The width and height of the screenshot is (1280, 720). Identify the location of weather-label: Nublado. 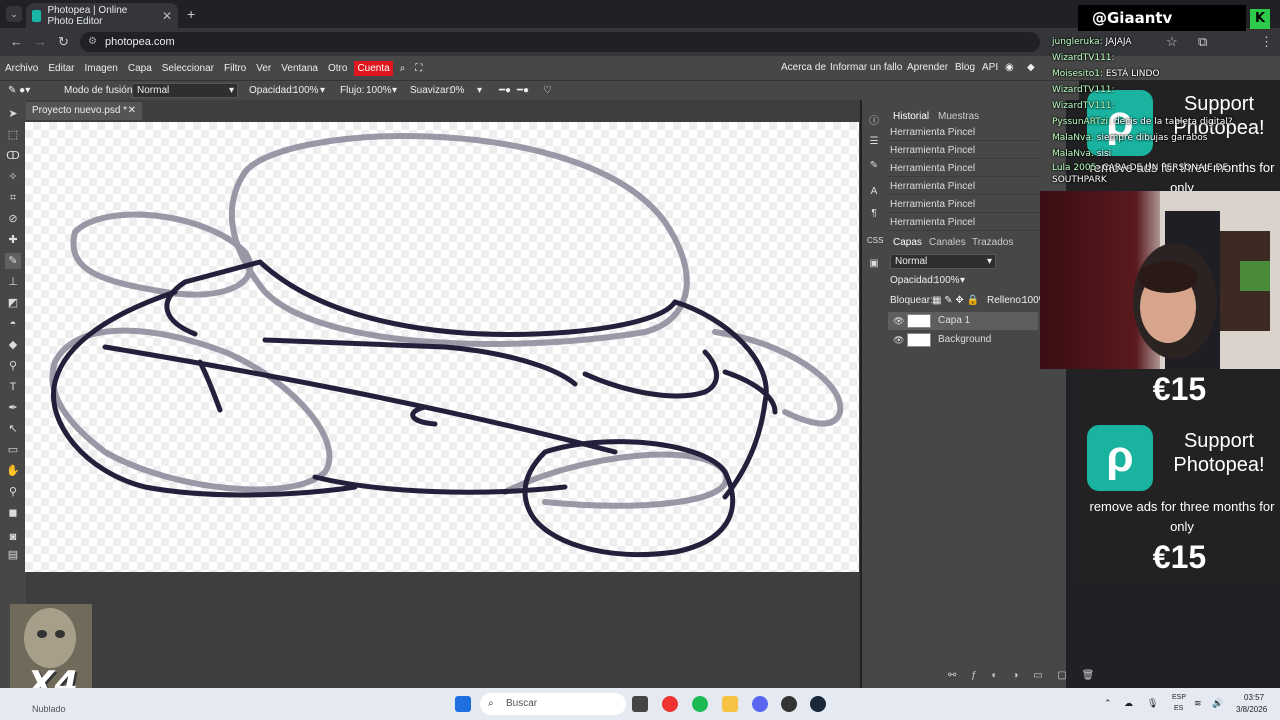
(49, 709).